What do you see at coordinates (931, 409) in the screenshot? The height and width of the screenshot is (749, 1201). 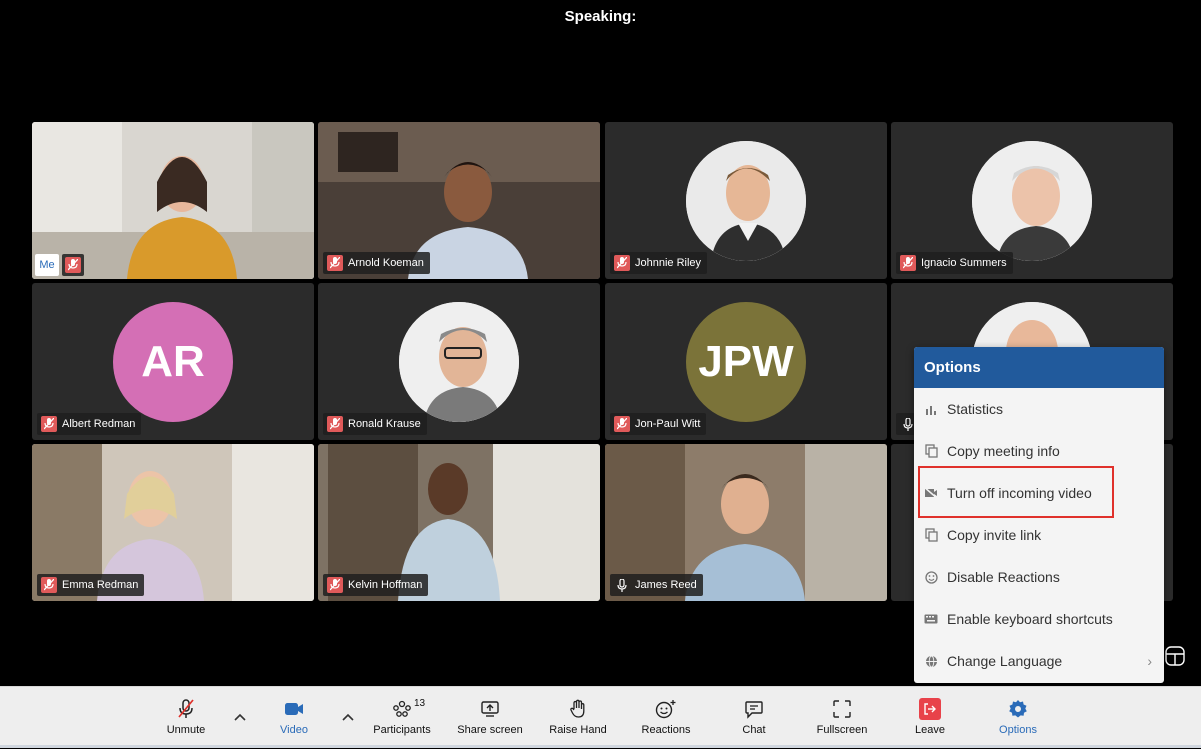 I see `bar-chart-icon` at bounding box center [931, 409].